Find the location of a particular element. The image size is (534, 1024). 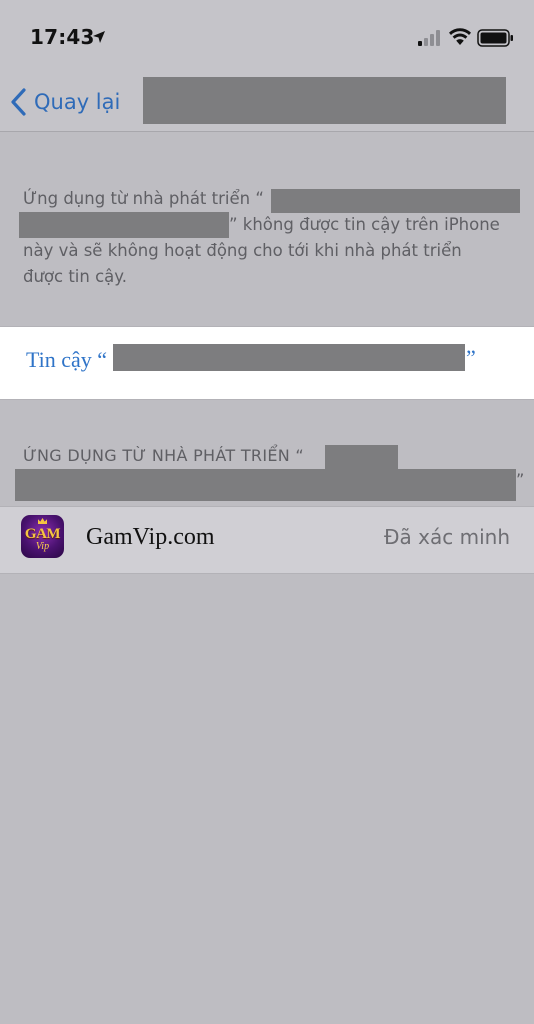

navigation-bar: Quay lại is located at coordinates (267, 104).